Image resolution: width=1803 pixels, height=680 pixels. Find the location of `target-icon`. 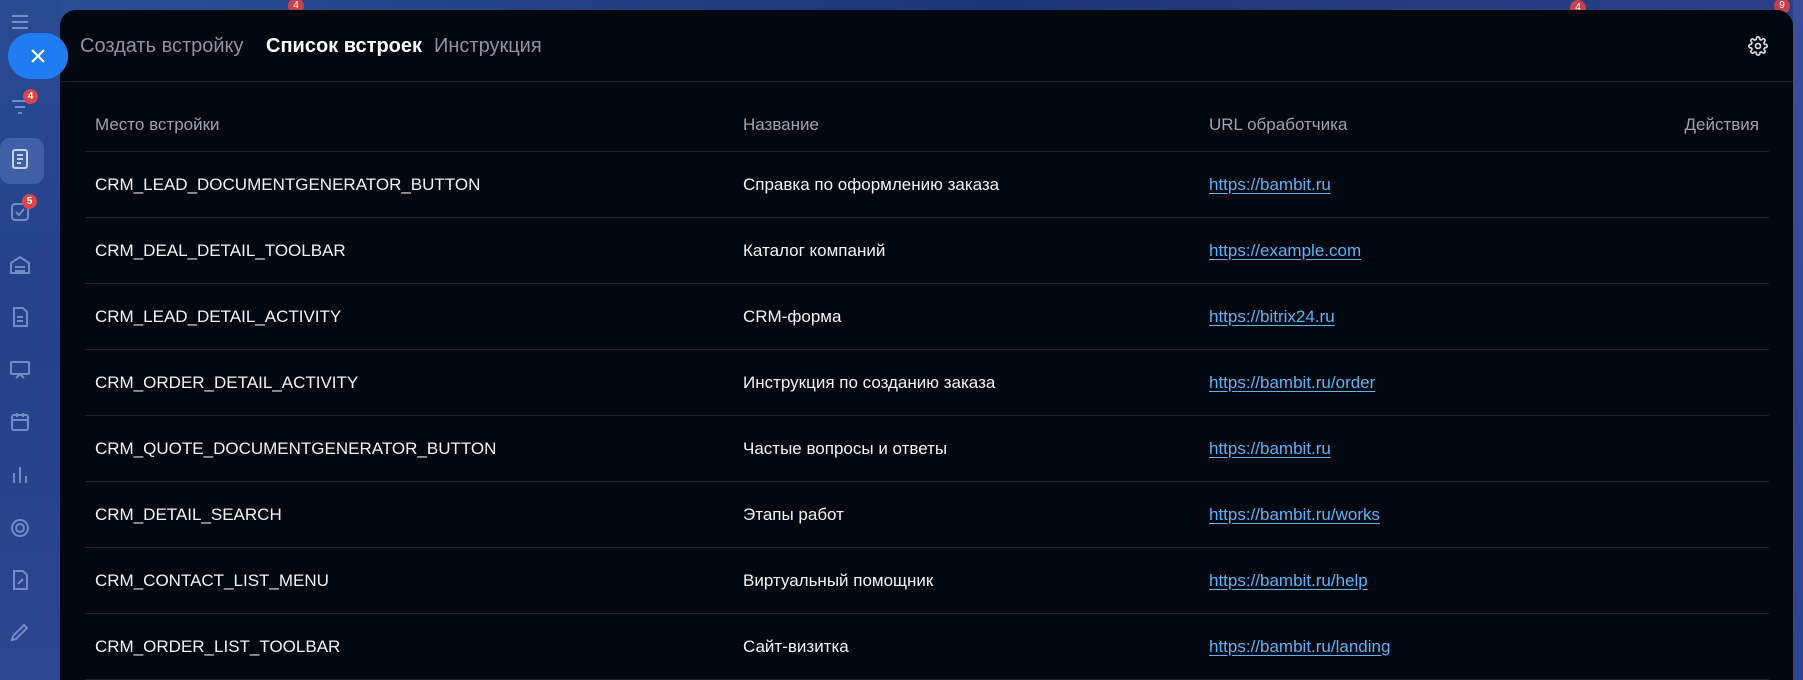

target-icon is located at coordinates (20, 528).